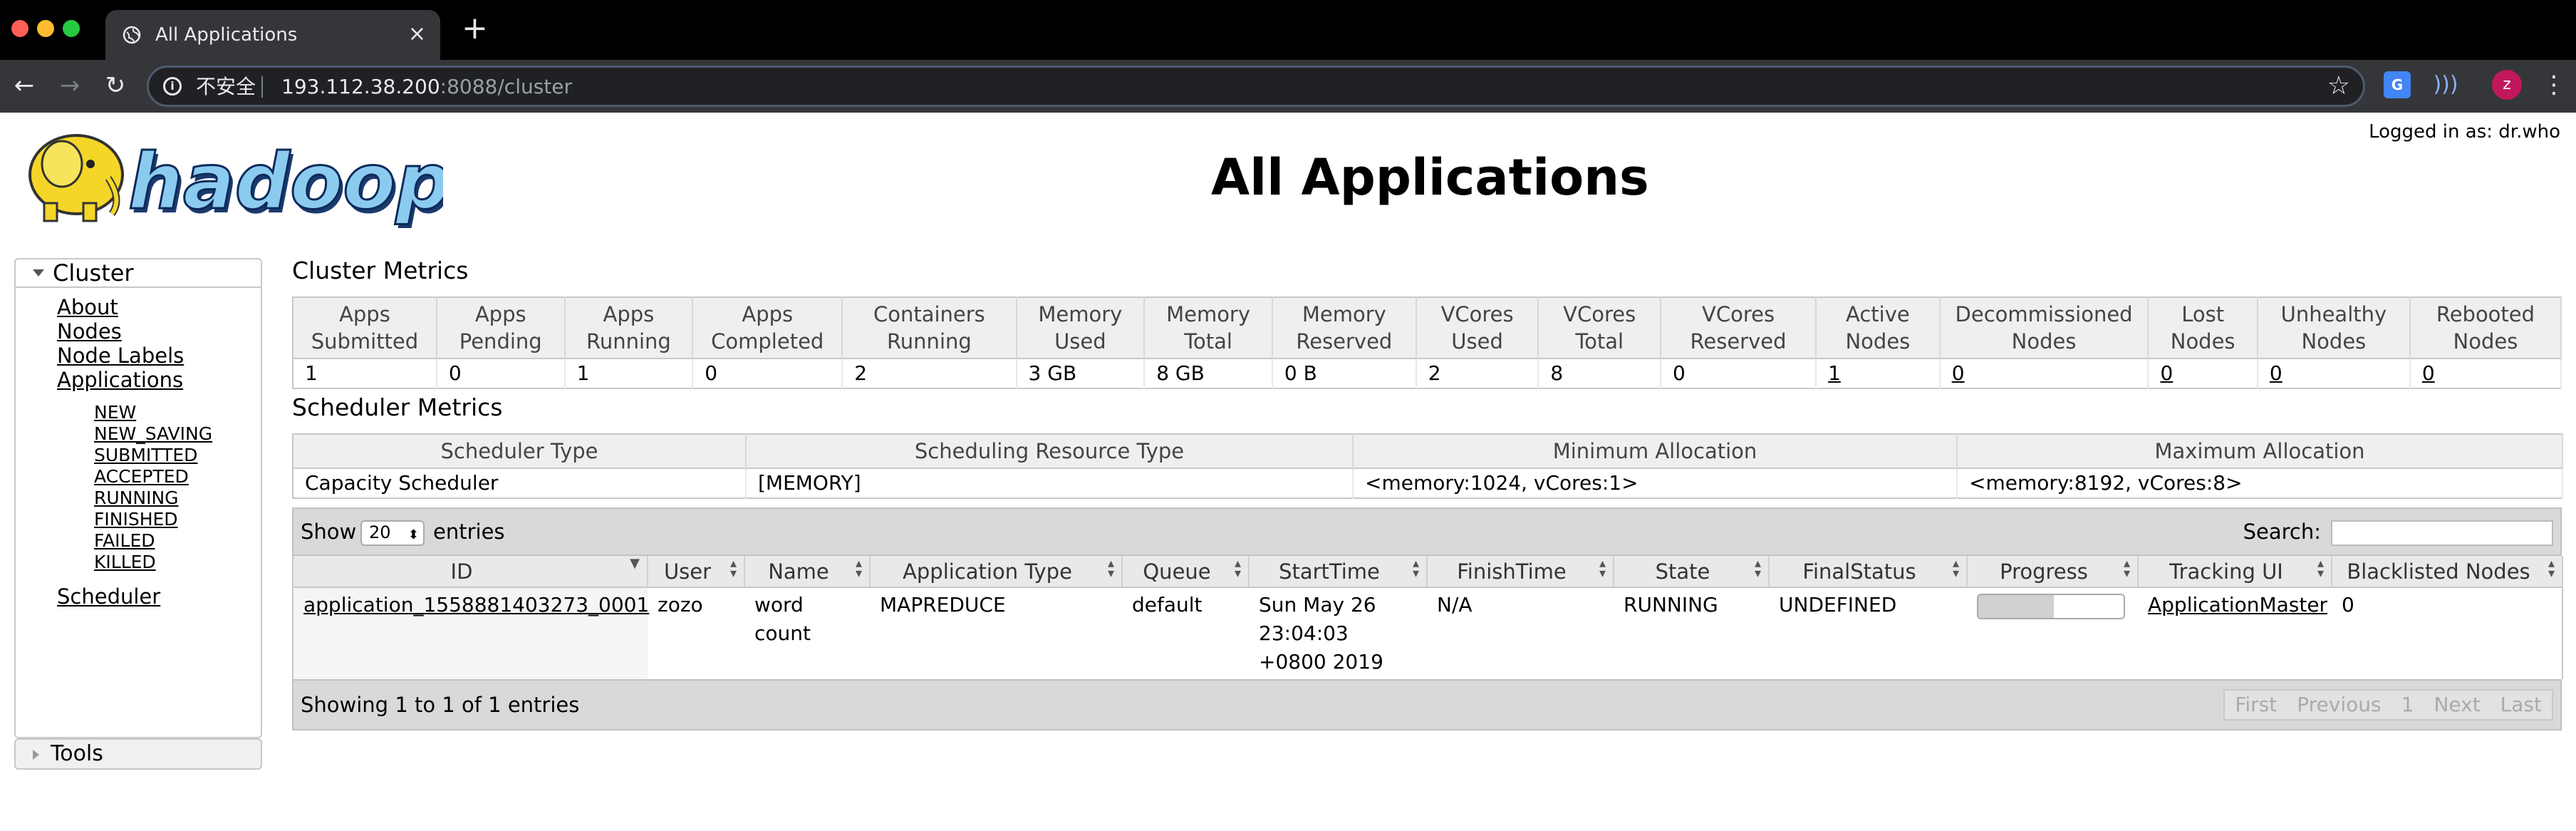  Describe the element at coordinates (226, 87) in the screenshot. I see `insecure-label: 不安全` at that location.